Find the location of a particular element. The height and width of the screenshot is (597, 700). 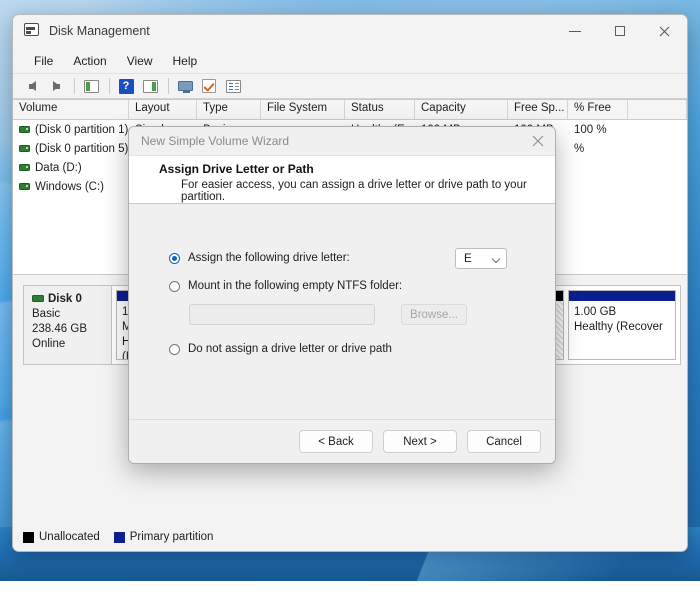

disk-type: Basic is located at coordinates (71, 314).